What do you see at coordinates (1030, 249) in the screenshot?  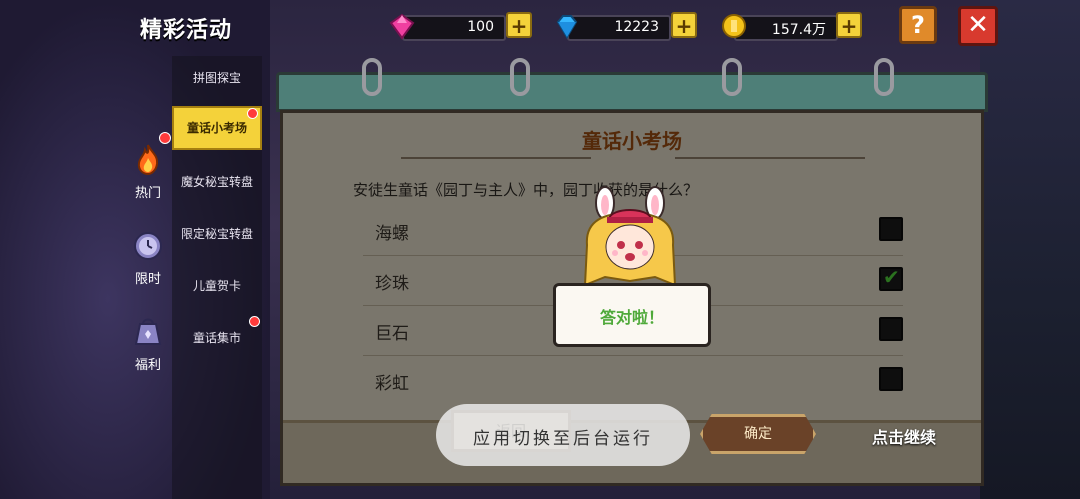 I see `background-trees` at bounding box center [1030, 249].